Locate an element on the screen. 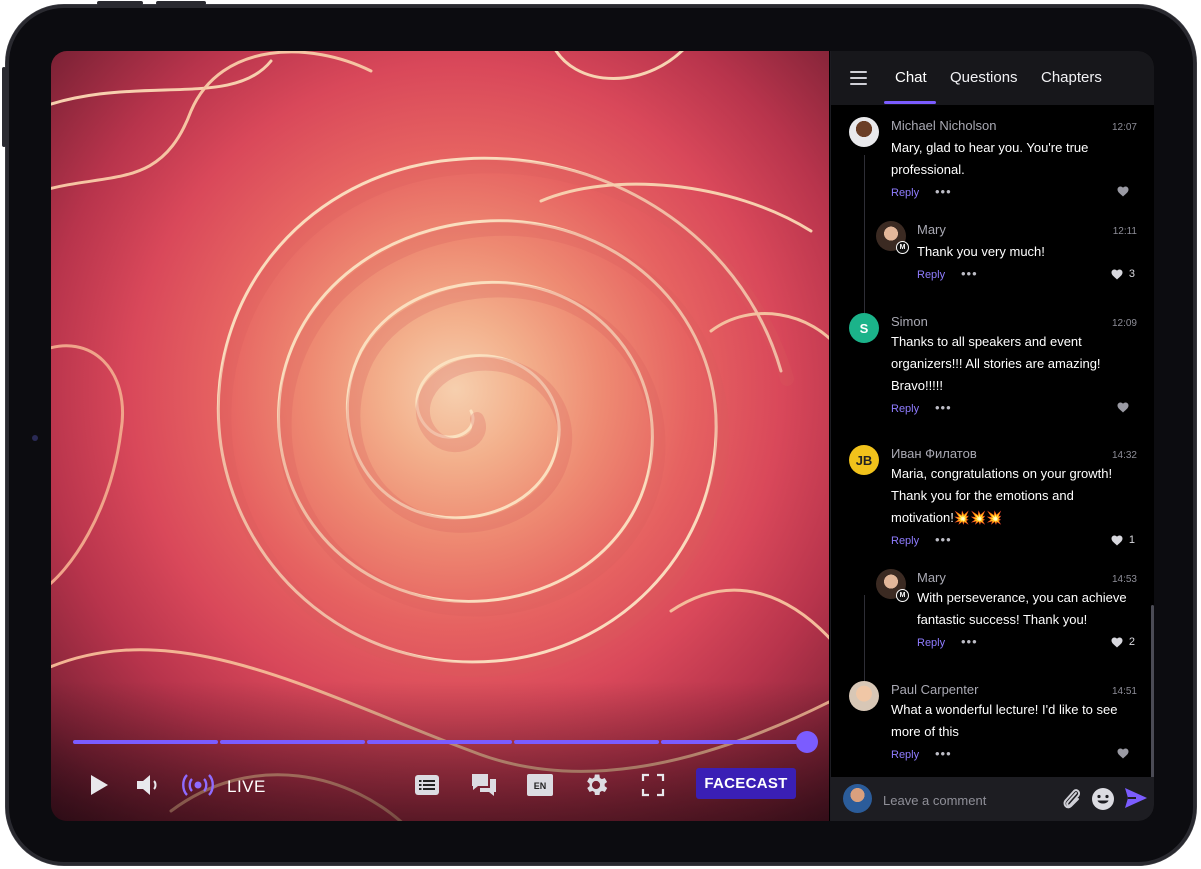  language-icon: EN is located at coordinates (540, 785).